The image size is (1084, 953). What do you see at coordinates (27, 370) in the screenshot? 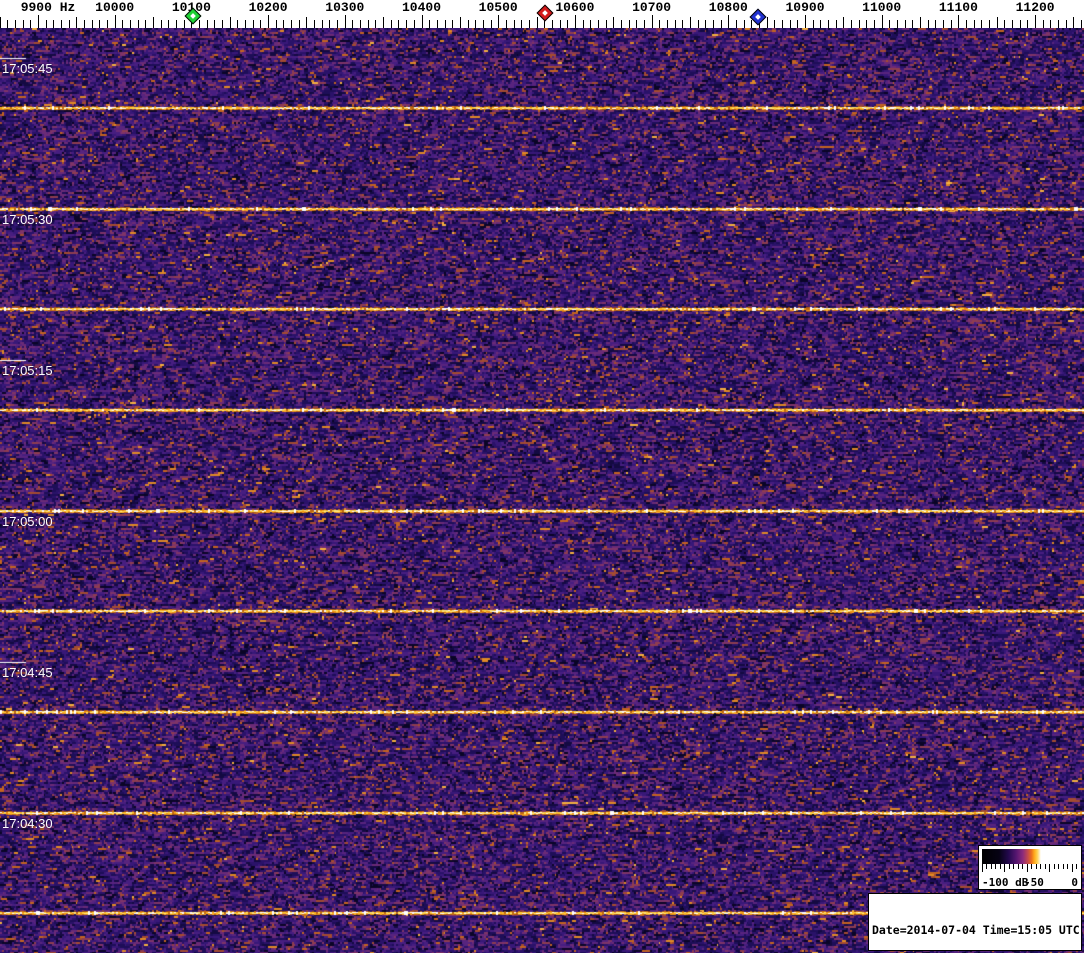
I see `time-axis-label: 17:05:15` at bounding box center [27, 370].